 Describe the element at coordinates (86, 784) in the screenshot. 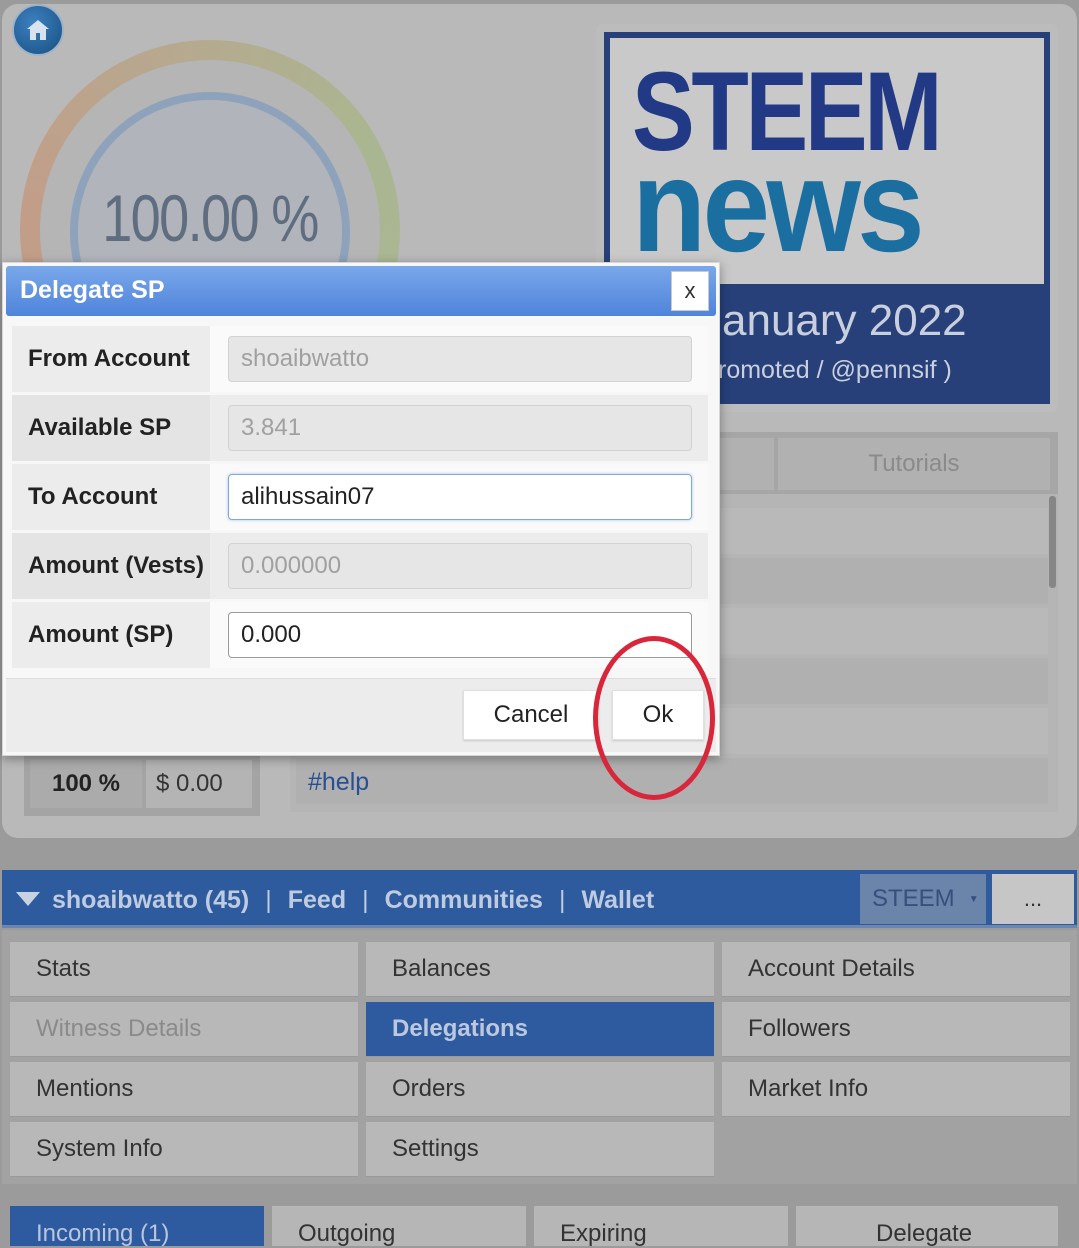

I see `percent-cell: 100 %` at that location.